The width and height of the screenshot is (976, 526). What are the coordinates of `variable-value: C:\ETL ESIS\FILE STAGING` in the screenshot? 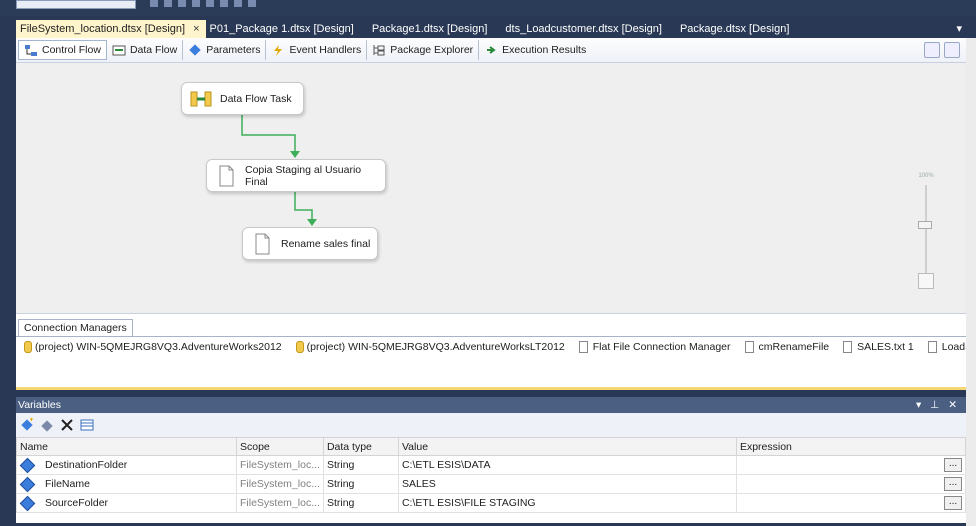 It's located at (567, 503).